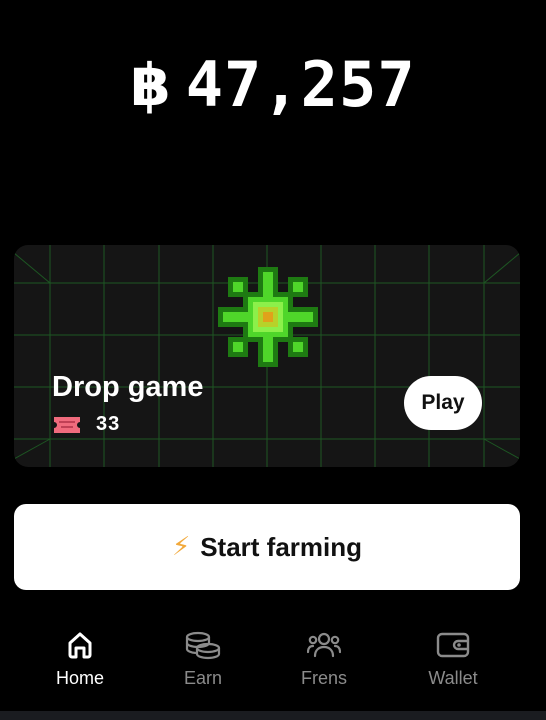  What do you see at coordinates (79, 678) in the screenshot?
I see `nav-label-home: Home` at bounding box center [79, 678].